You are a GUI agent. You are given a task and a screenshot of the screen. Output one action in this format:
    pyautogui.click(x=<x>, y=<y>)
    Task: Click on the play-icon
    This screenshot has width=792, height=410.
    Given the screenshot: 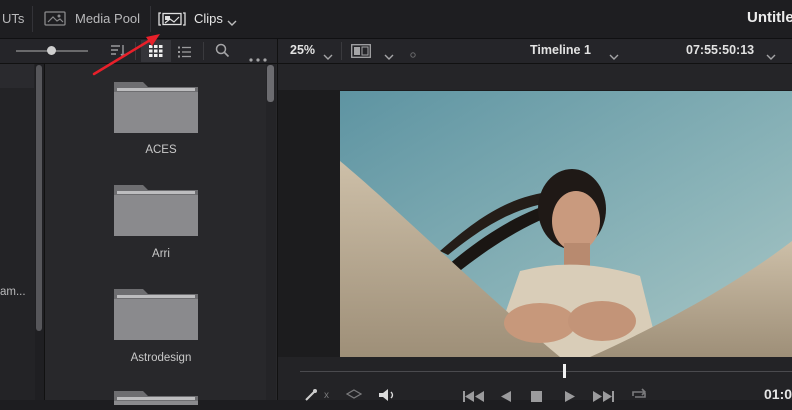 What is the action you would take?
    pyautogui.click(x=570, y=398)
    